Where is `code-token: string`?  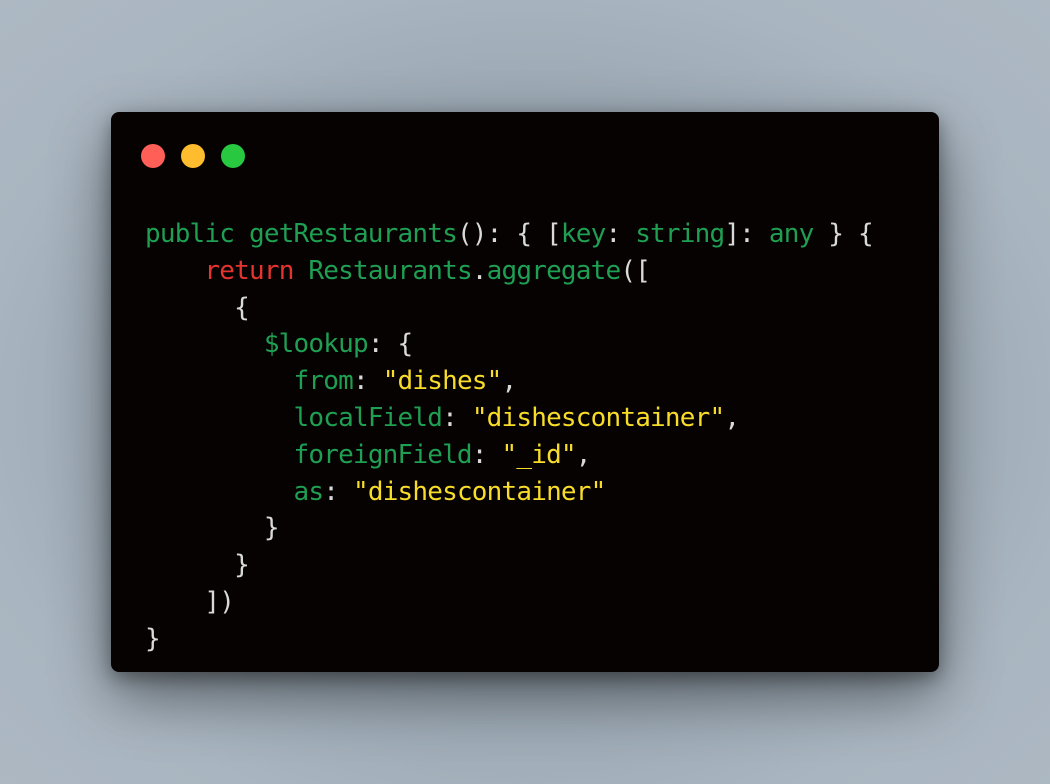 code-token: string is located at coordinates (680, 234).